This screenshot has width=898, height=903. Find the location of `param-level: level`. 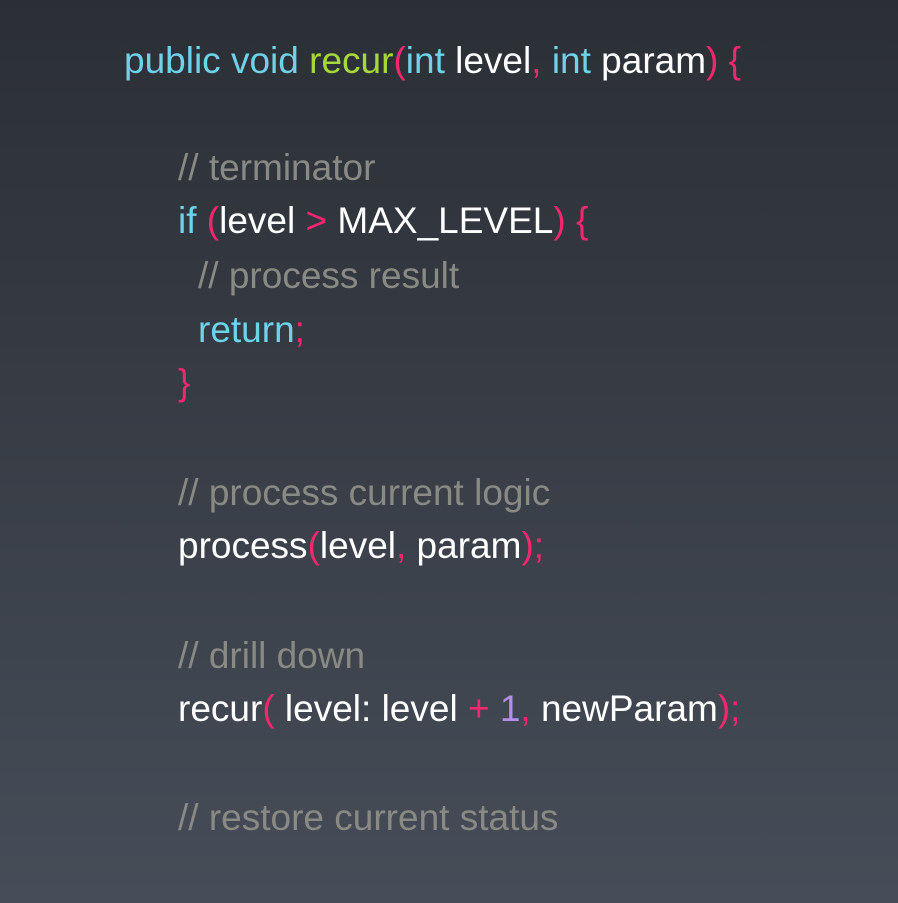

param-level: level is located at coordinates (488, 60).